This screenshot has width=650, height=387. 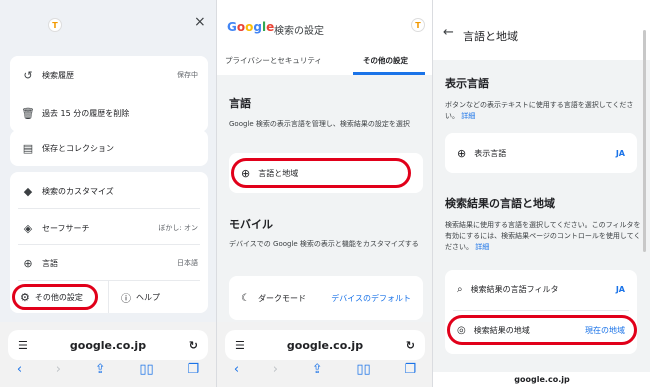 I want to click on menu-item-safesearch: ◈ セーフサーチ ぼかし: オン, so click(x=109, y=228).